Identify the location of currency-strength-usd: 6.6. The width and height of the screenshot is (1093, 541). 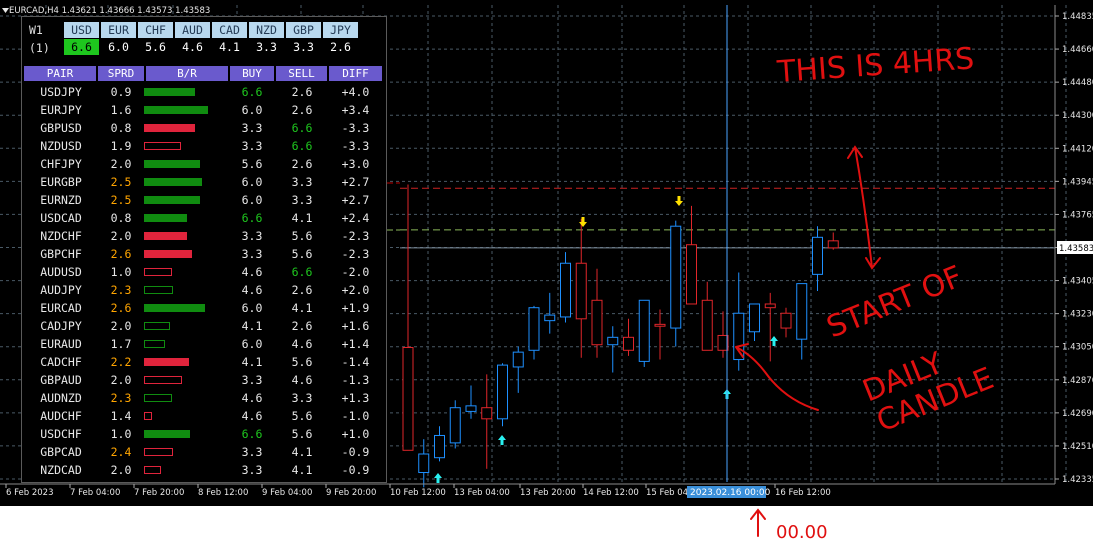
(81, 47).